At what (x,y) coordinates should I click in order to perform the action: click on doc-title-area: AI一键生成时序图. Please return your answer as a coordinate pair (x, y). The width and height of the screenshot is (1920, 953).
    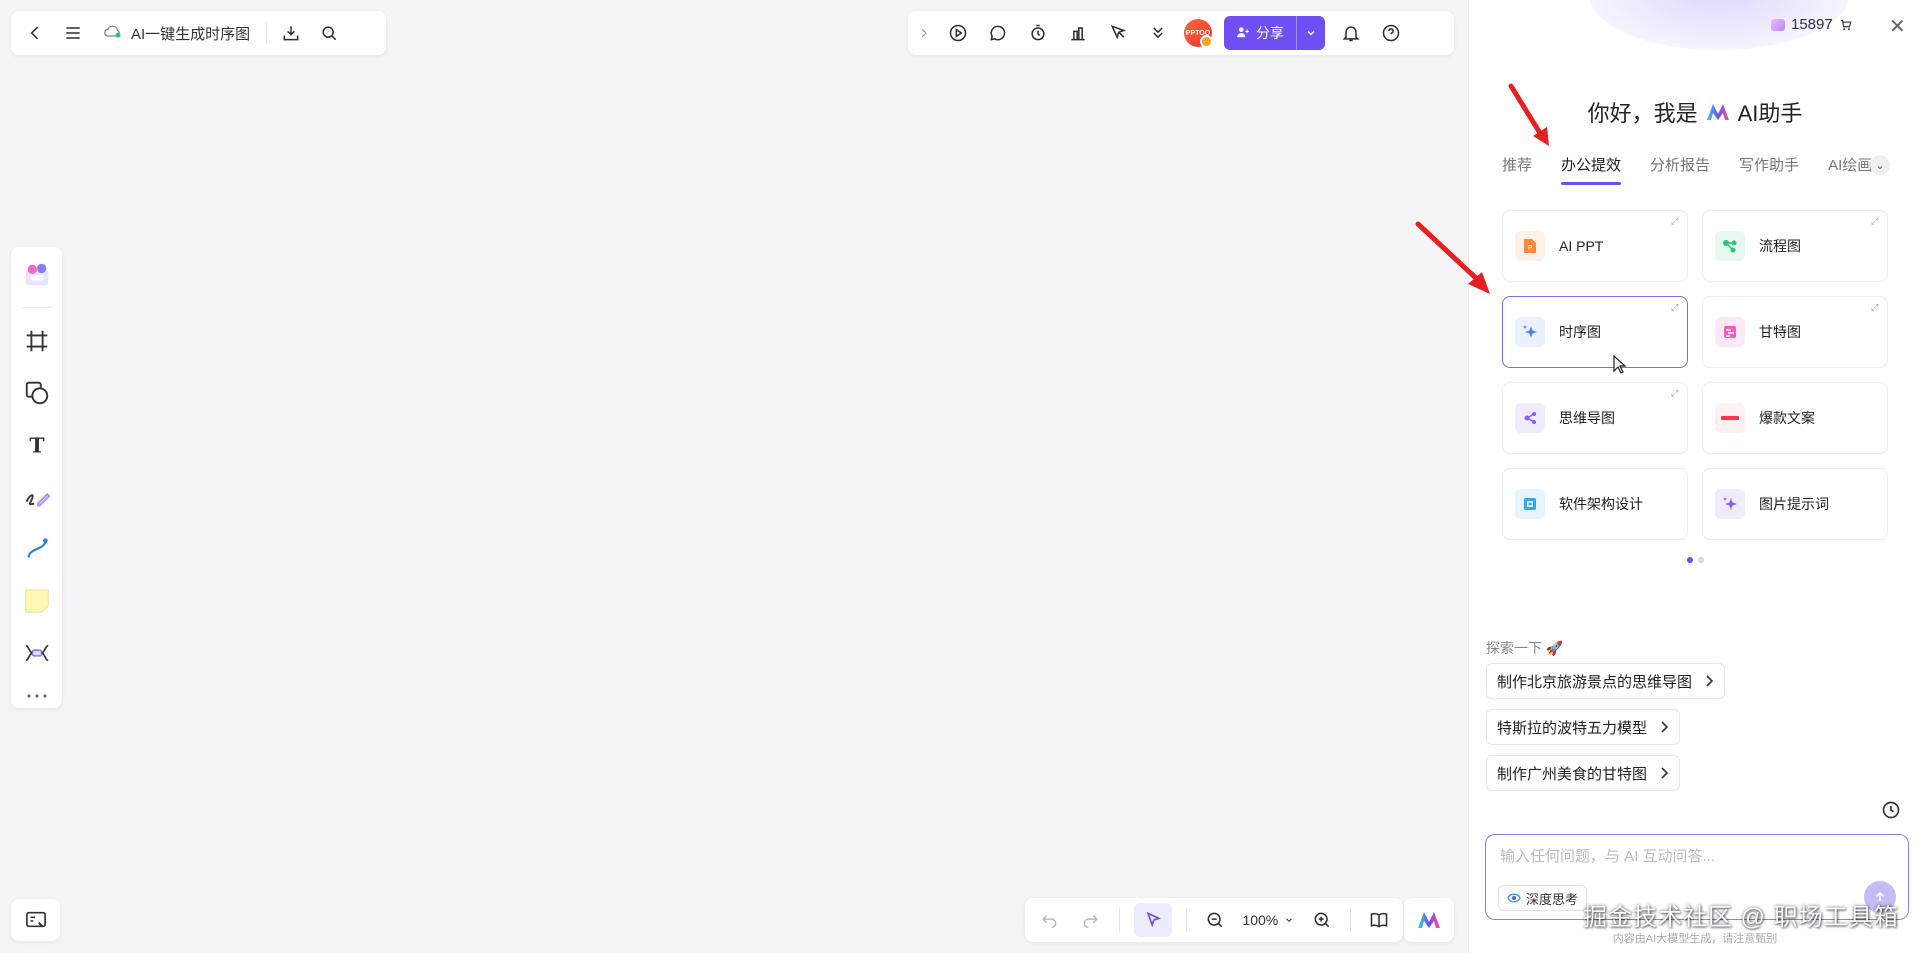
    Looking at the image, I should click on (176, 33).